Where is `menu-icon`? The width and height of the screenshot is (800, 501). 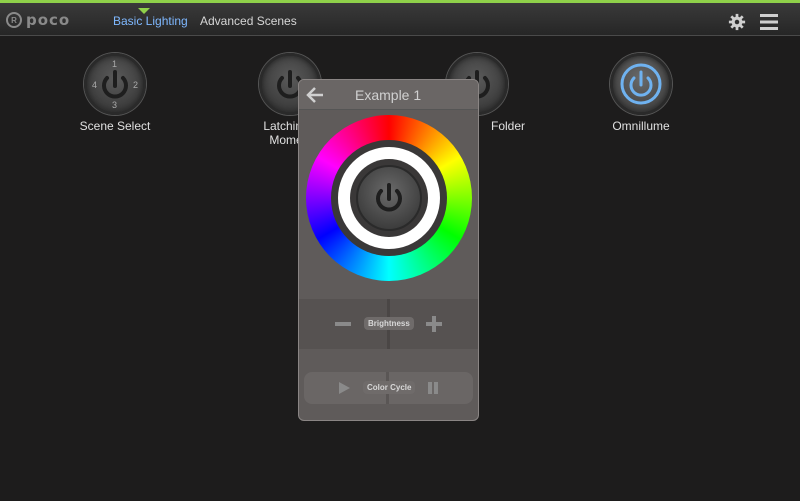 menu-icon is located at coordinates (769, 22).